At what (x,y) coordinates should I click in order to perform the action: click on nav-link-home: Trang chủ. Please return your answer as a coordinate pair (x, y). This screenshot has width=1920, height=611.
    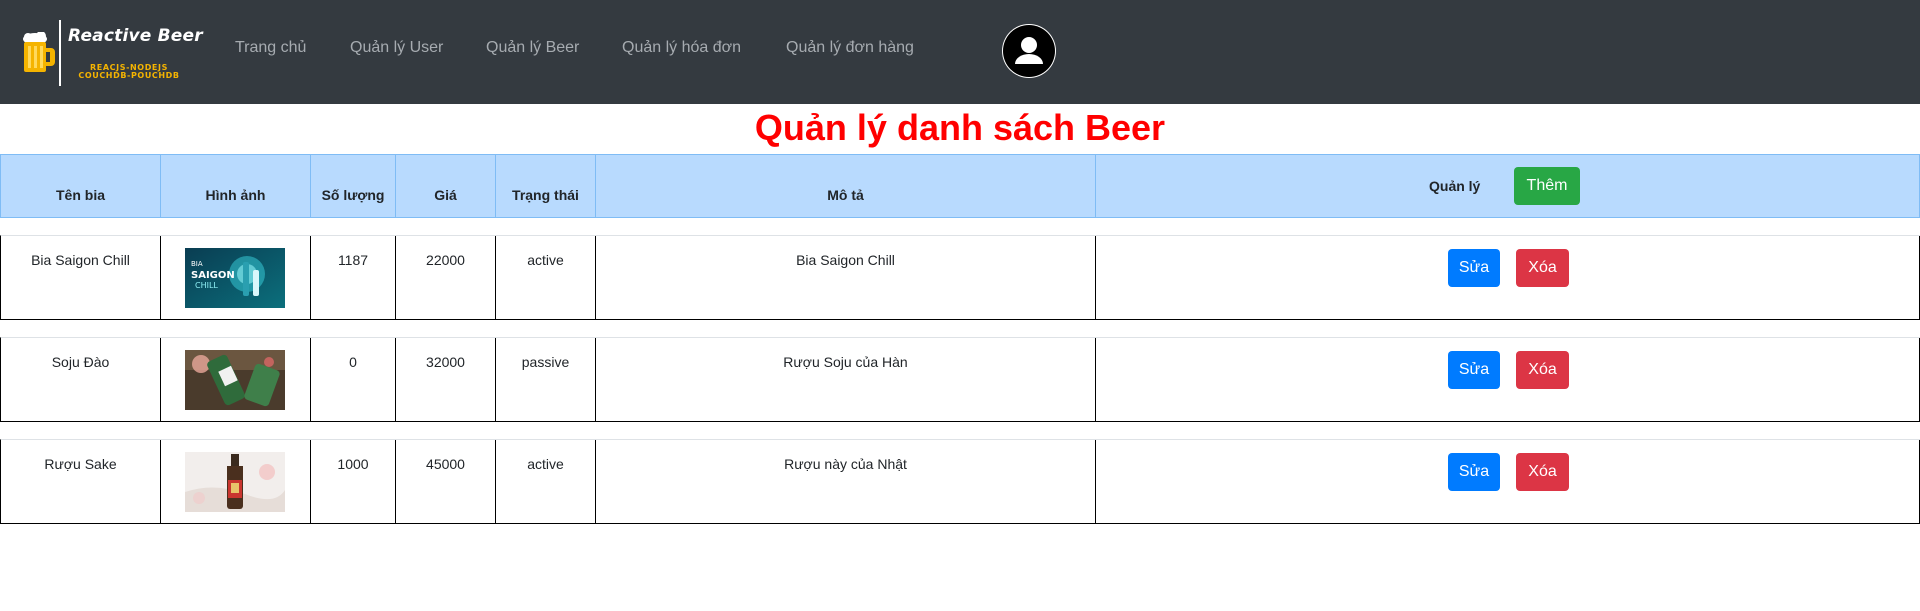
    Looking at the image, I should click on (270, 48).